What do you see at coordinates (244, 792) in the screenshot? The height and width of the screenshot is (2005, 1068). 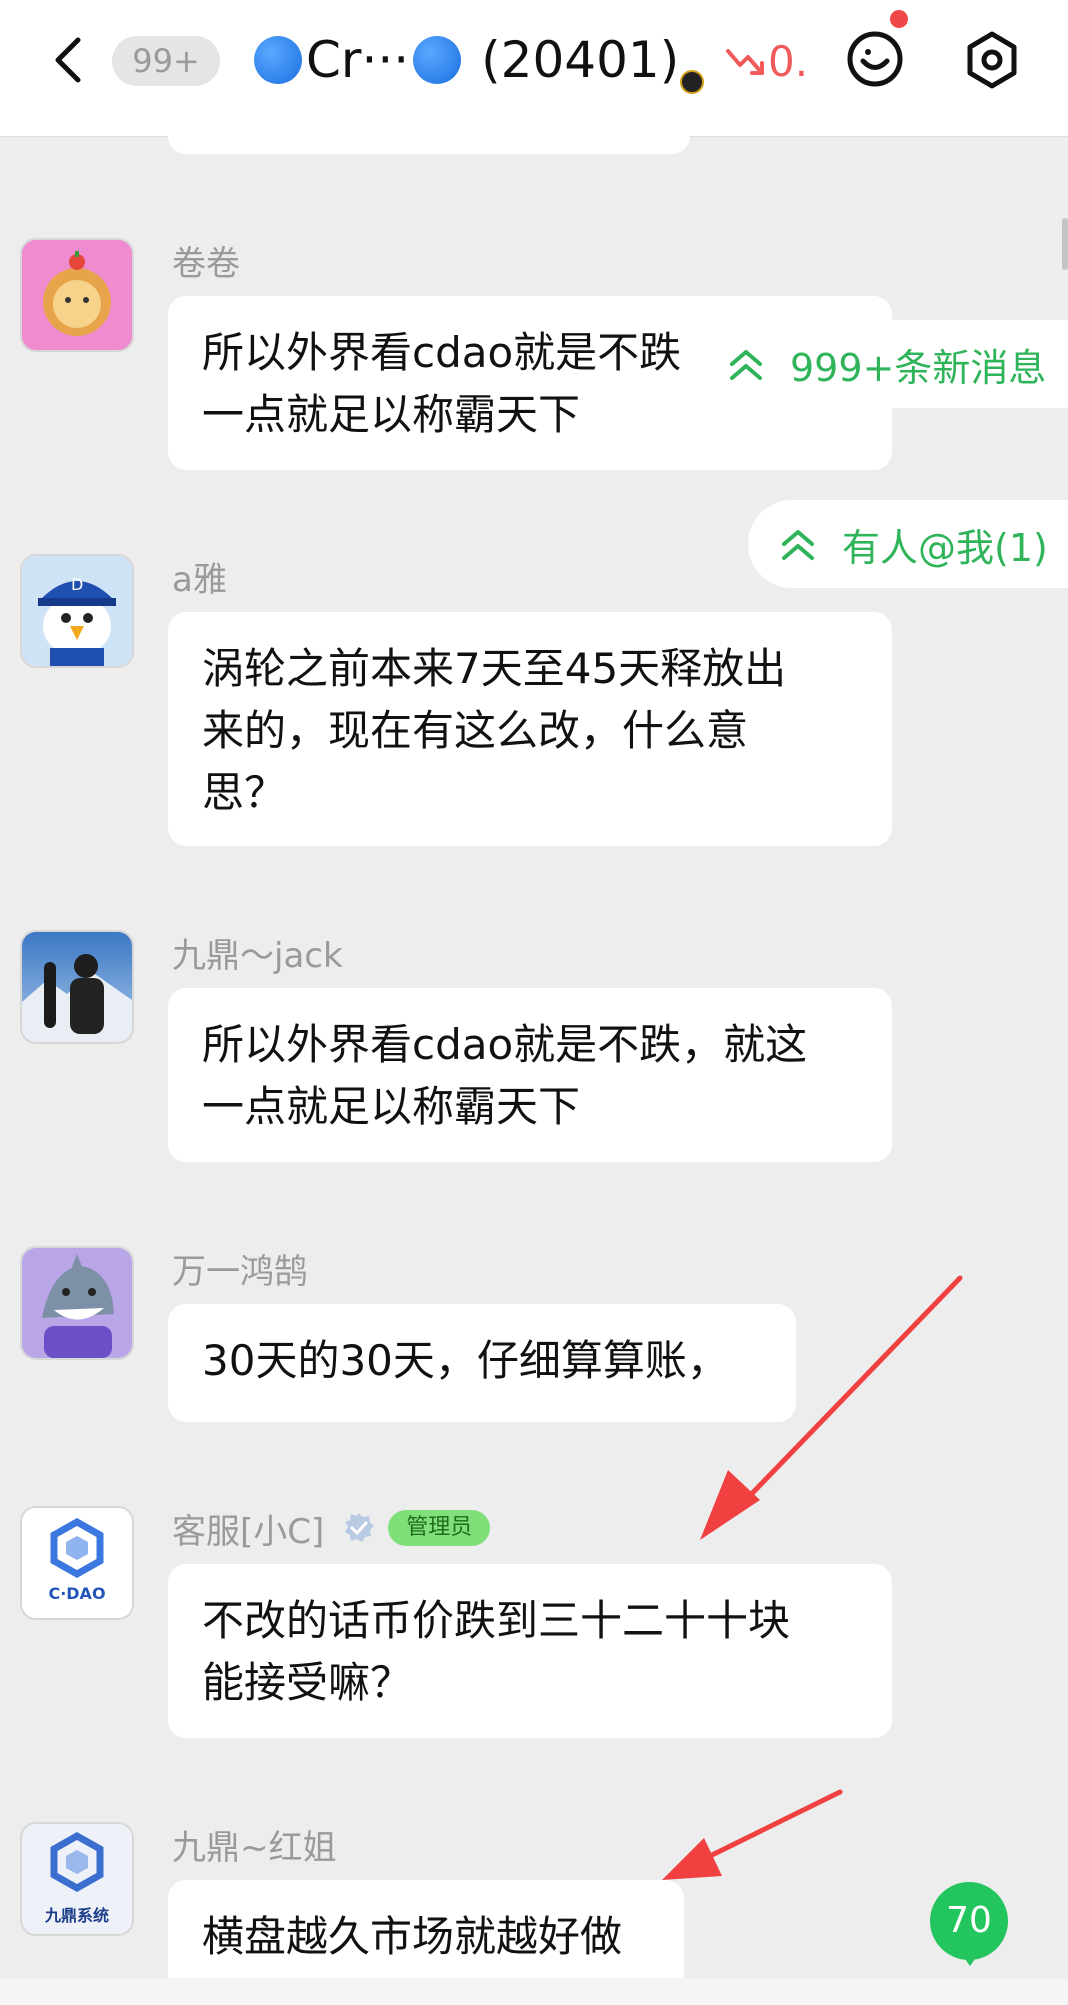 I see `message-text-line: 思？` at bounding box center [244, 792].